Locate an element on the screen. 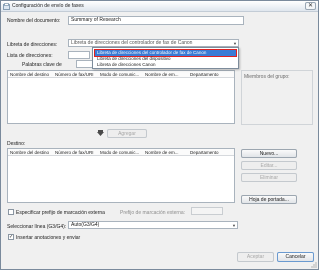 This screenshot has height=270, width=320. address-list-label: Lista de direcciones: is located at coordinates (30, 56).